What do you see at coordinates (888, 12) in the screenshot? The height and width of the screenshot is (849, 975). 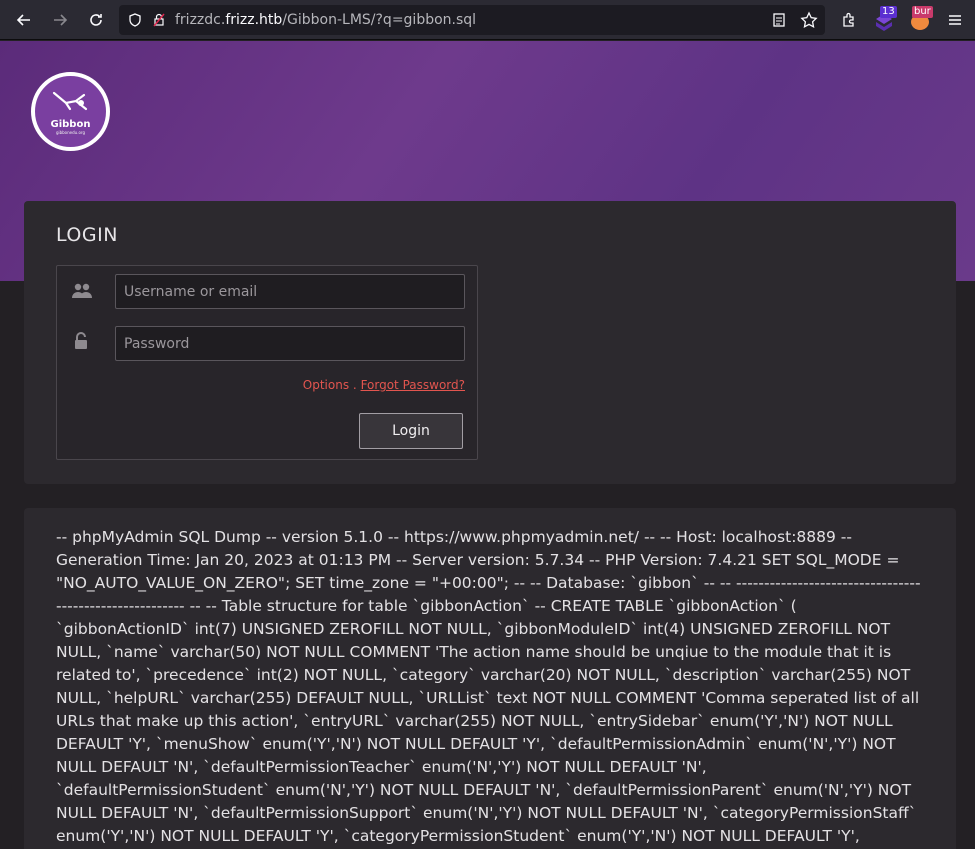 I see `extension-badge-count: 13` at bounding box center [888, 12].